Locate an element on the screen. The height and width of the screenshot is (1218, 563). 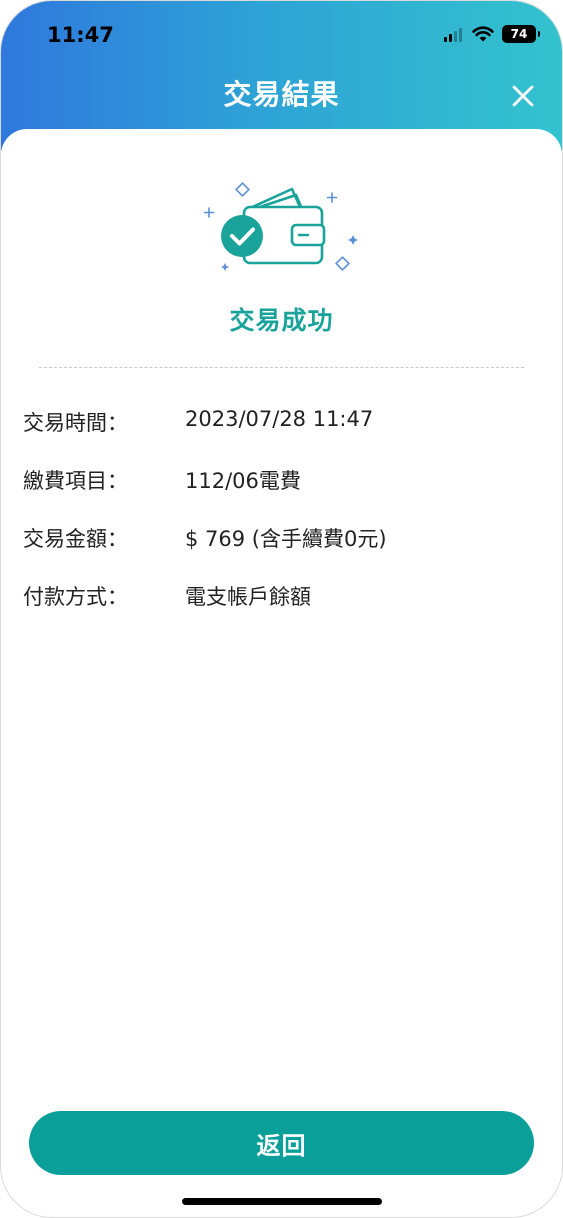
home-indicator is located at coordinates (282, 1201).